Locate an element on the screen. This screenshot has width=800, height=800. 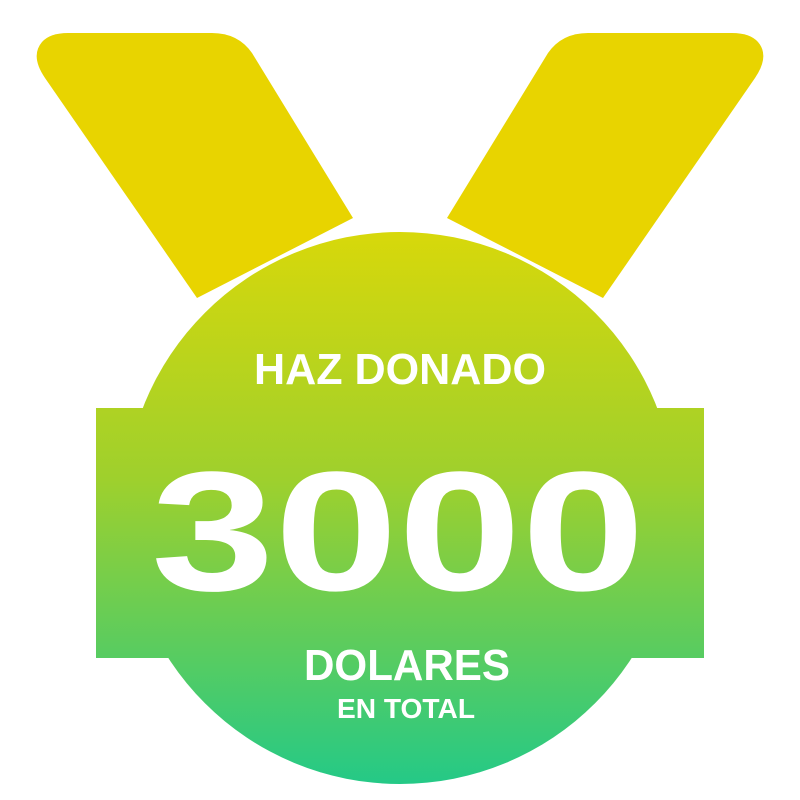
donation-amount: 3000 is located at coordinates (398, 532).